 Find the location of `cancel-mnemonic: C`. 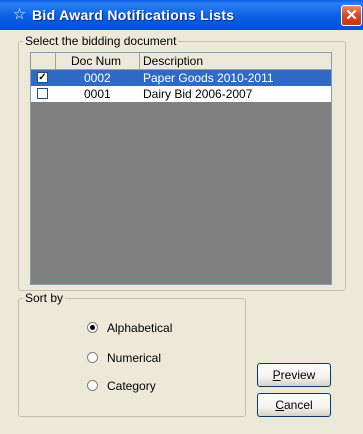

cancel-mnemonic: C is located at coordinates (279, 405).